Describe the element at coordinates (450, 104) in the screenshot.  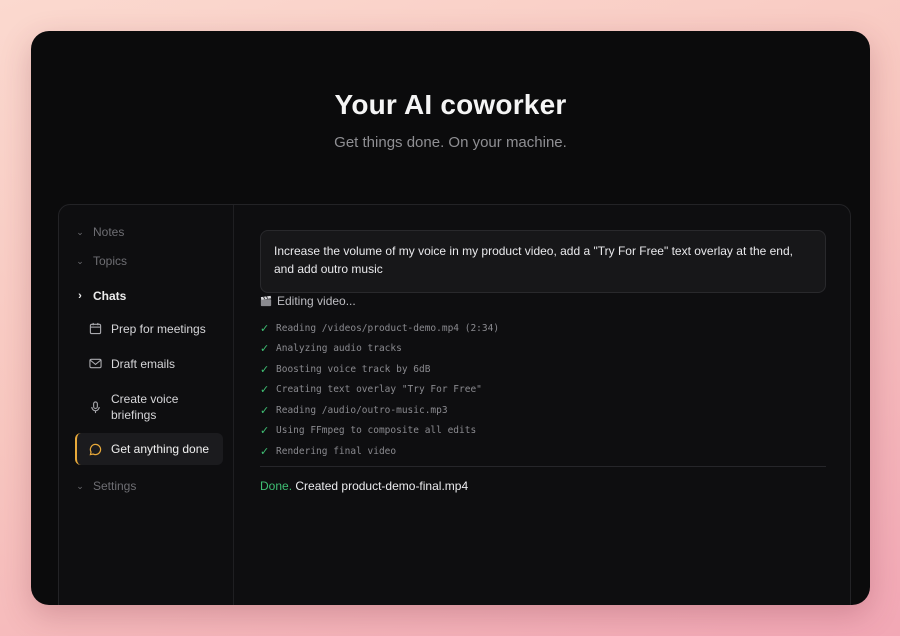
I see `hero-title: Your AI coworker` at that location.